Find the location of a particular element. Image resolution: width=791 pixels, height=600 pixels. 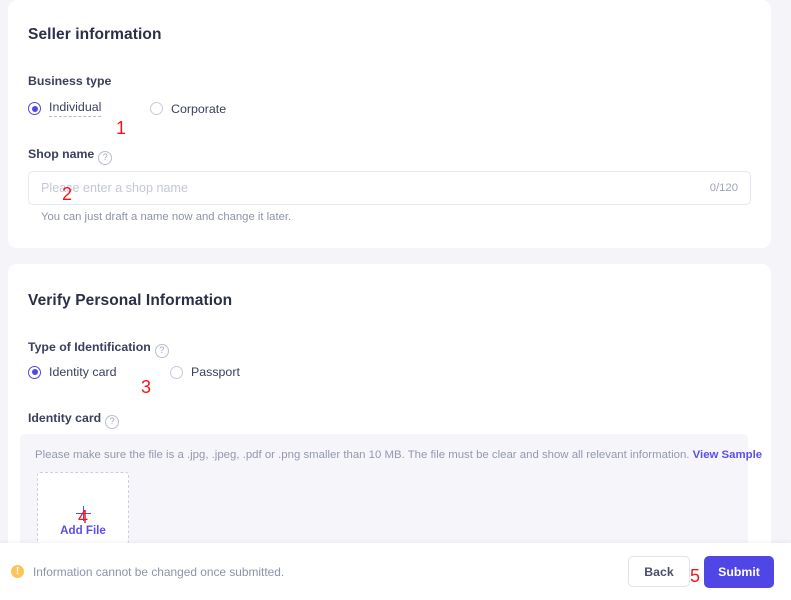

id-type-radio-group: Identity card Passport is located at coordinates (134, 372).